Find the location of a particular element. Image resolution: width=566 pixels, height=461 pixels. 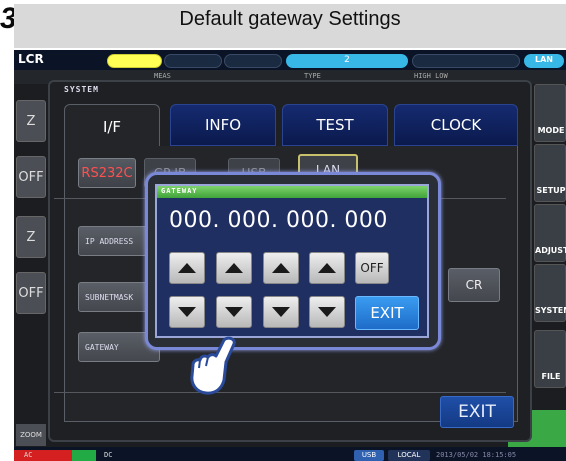

cr-button: CR is located at coordinates (474, 285).